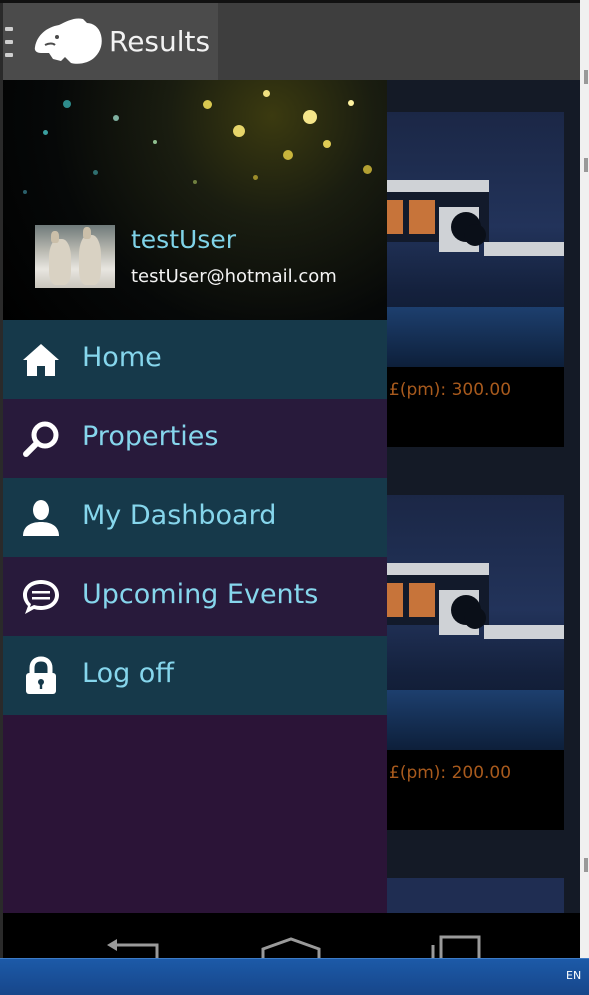  I want to click on back-icon, so click(133, 946).